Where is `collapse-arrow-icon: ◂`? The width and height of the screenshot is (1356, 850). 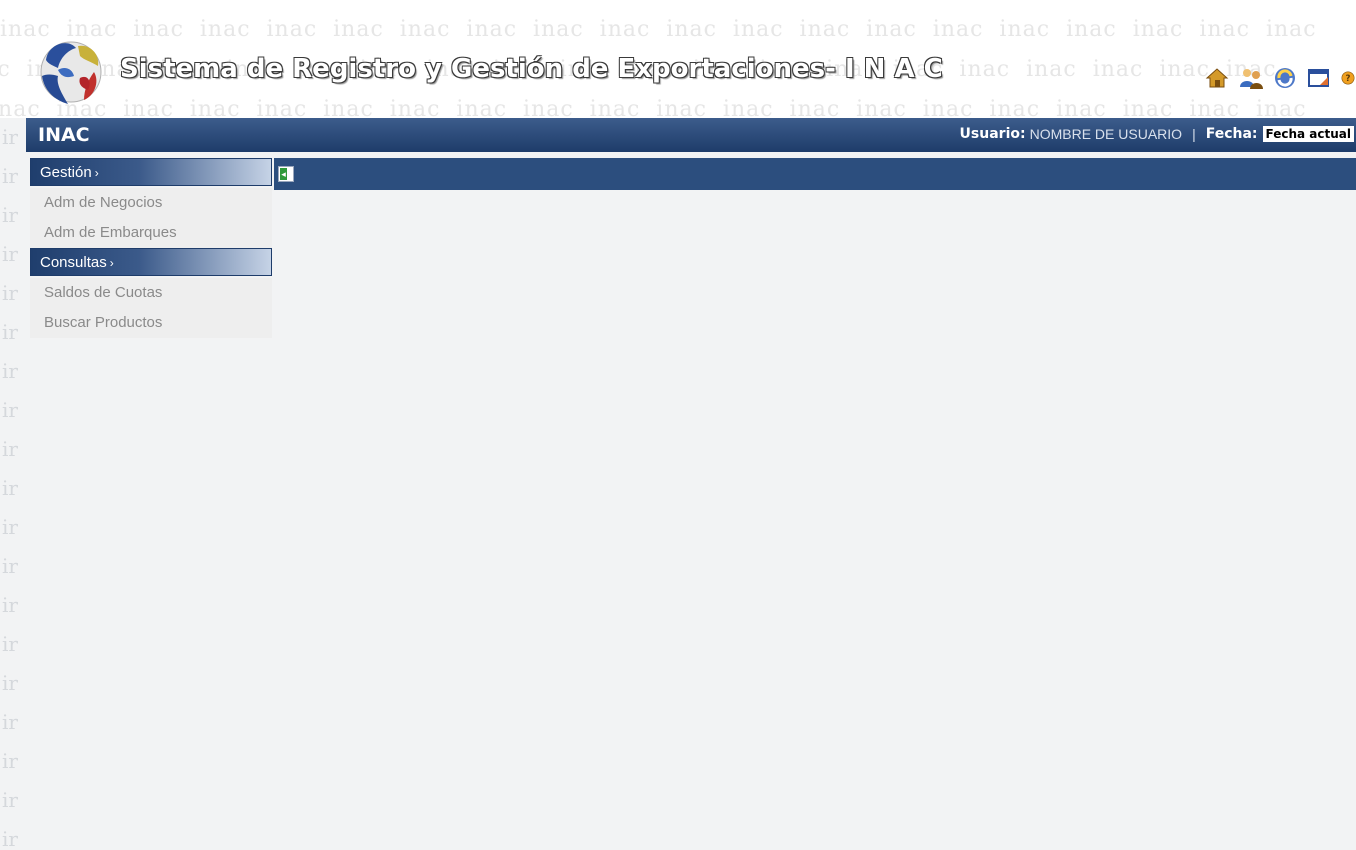
collapse-arrow-icon: ◂ is located at coordinates (283, 174).